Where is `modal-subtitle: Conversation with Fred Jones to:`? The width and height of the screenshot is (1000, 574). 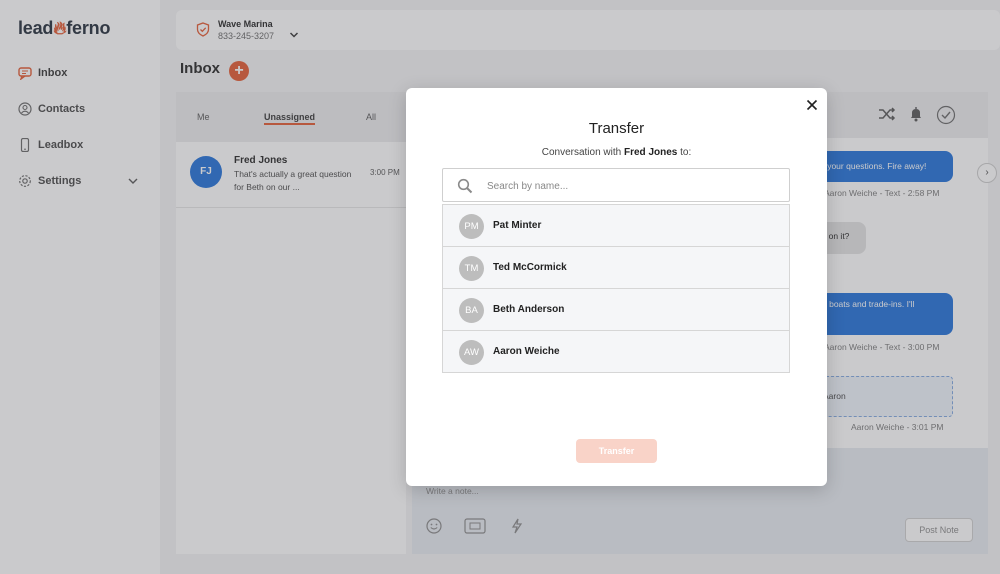 modal-subtitle: Conversation with Fred Jones to: is located at coordinates (616, 152).